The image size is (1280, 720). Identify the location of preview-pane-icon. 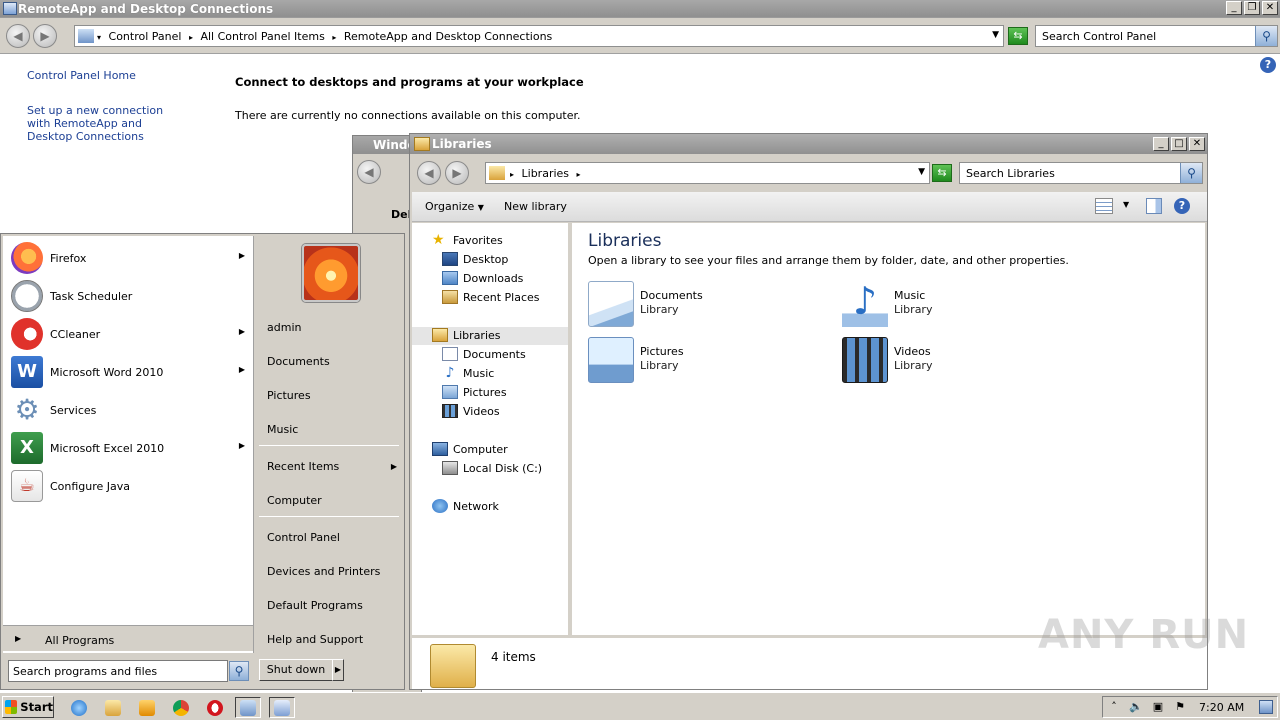
(1154, 206).